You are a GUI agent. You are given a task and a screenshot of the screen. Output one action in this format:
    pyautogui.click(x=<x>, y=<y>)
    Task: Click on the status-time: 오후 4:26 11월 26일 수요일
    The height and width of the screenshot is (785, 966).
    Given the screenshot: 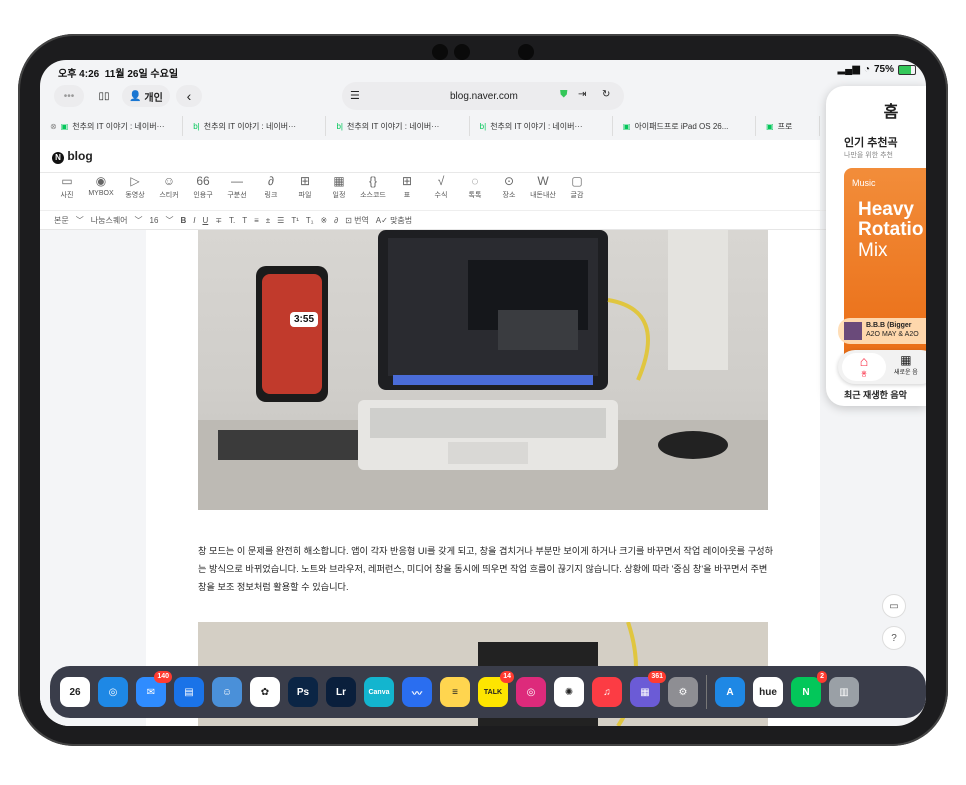 What is the action you would take?
    pyautogui.click(x=118, y=74)
    